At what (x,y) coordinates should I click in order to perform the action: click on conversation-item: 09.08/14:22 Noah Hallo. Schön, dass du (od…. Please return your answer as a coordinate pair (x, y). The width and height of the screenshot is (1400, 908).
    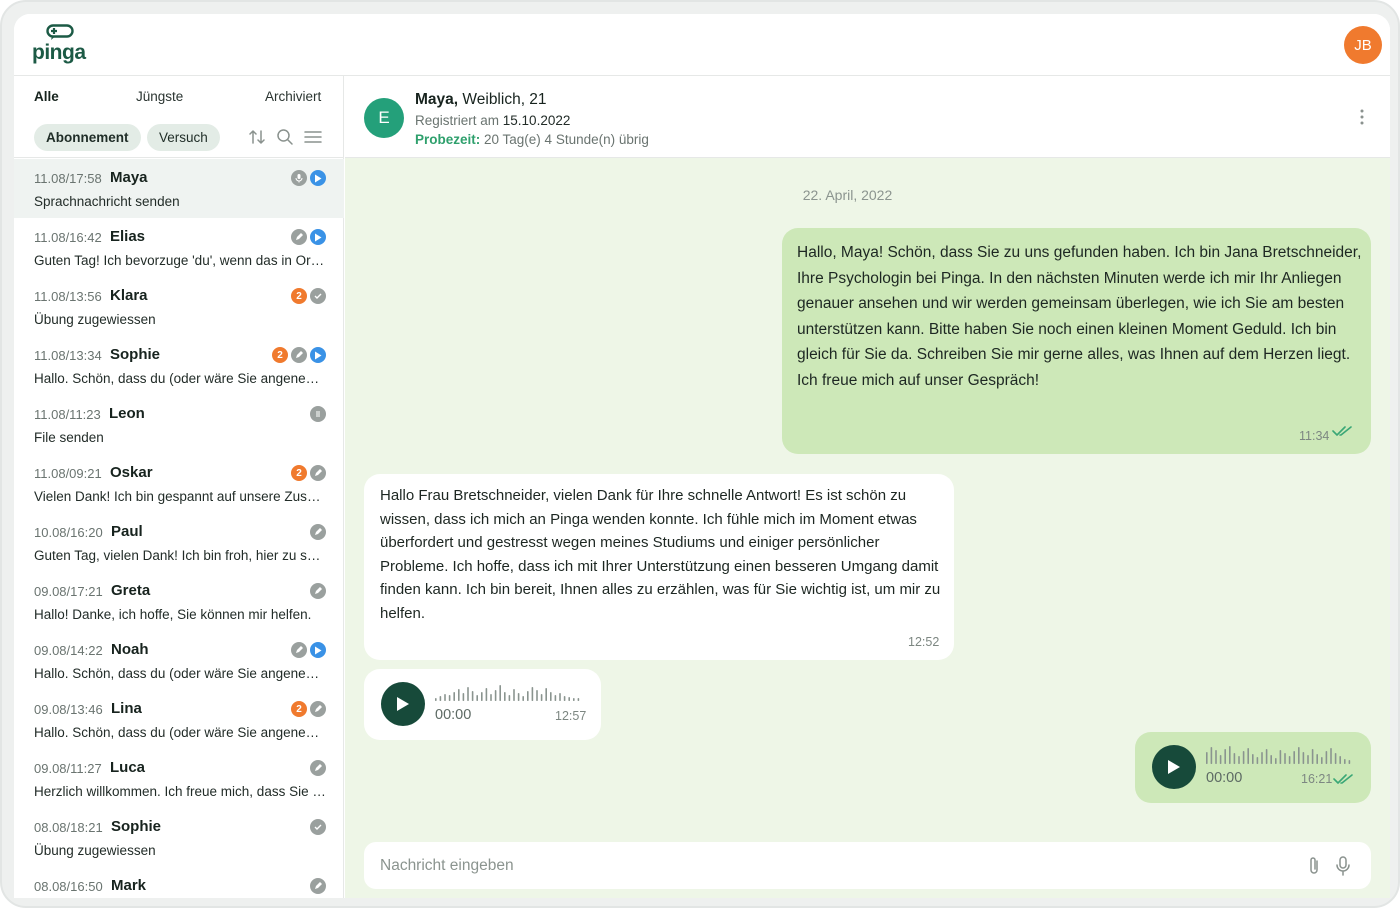
    Looking at the image, I should click on (179, 660).